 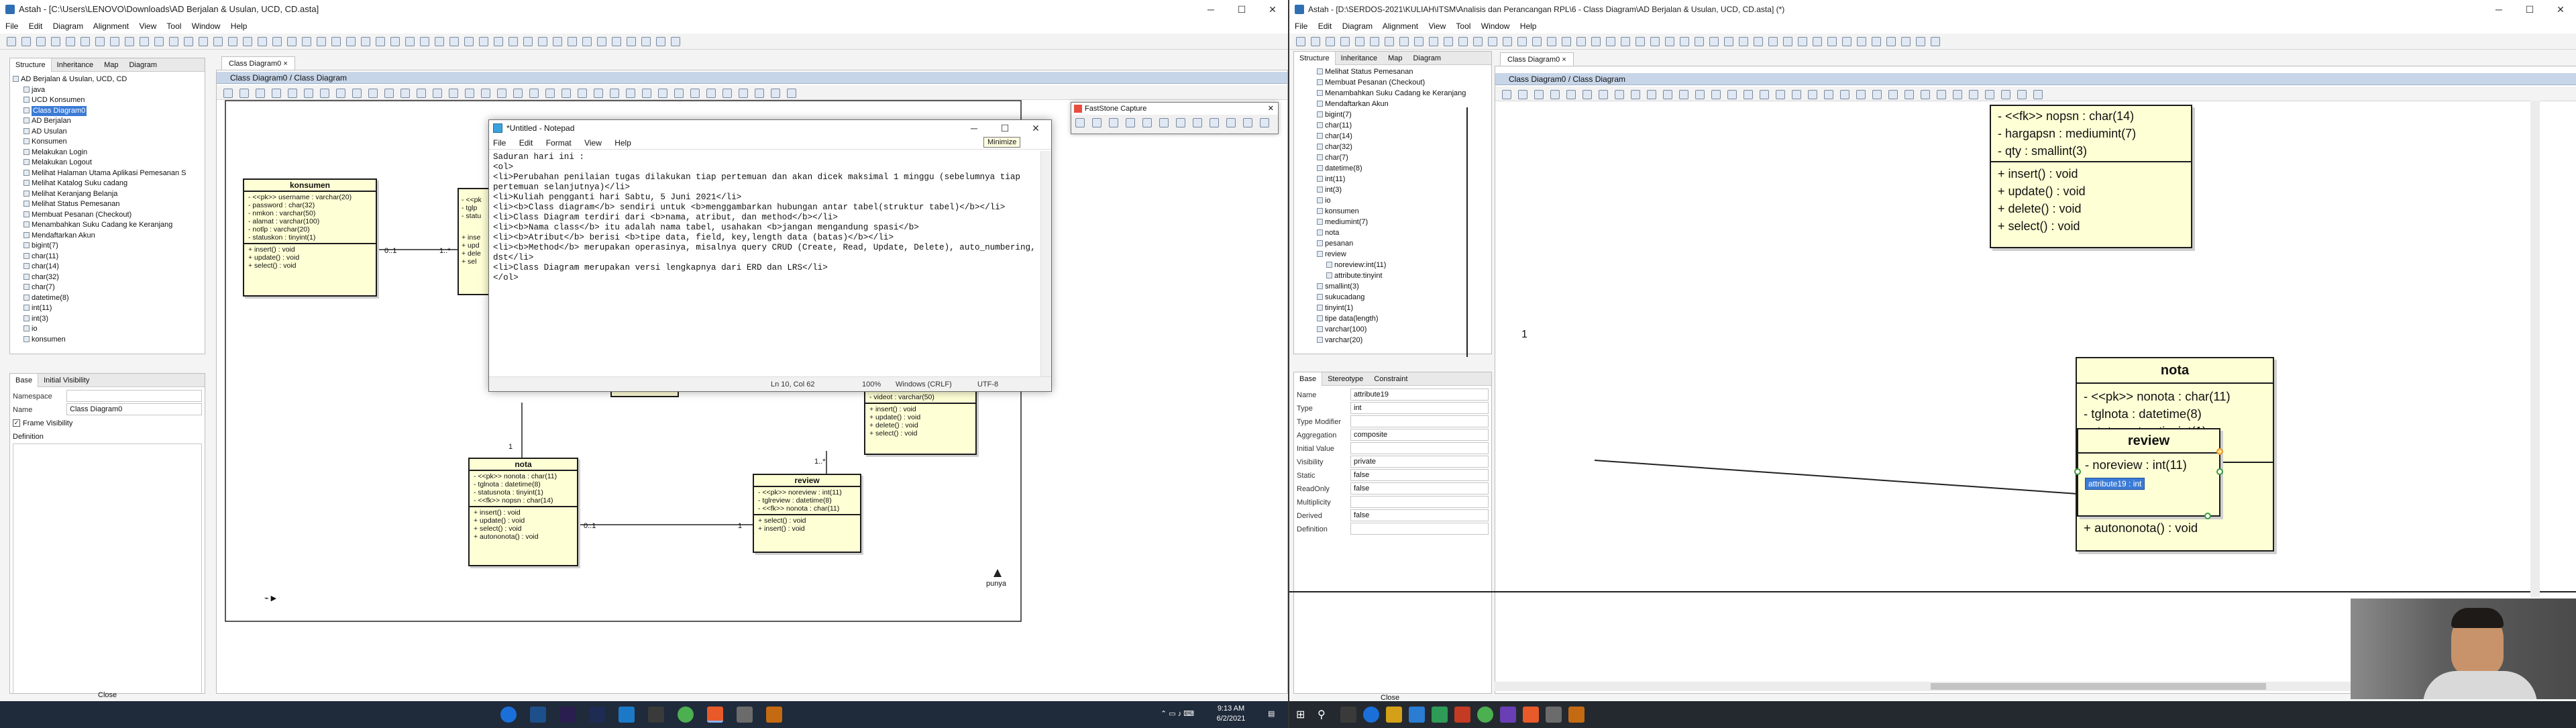 I want to click on faststone-capture-window: FastStone Capture ✕, so click(x=1175, y=118).